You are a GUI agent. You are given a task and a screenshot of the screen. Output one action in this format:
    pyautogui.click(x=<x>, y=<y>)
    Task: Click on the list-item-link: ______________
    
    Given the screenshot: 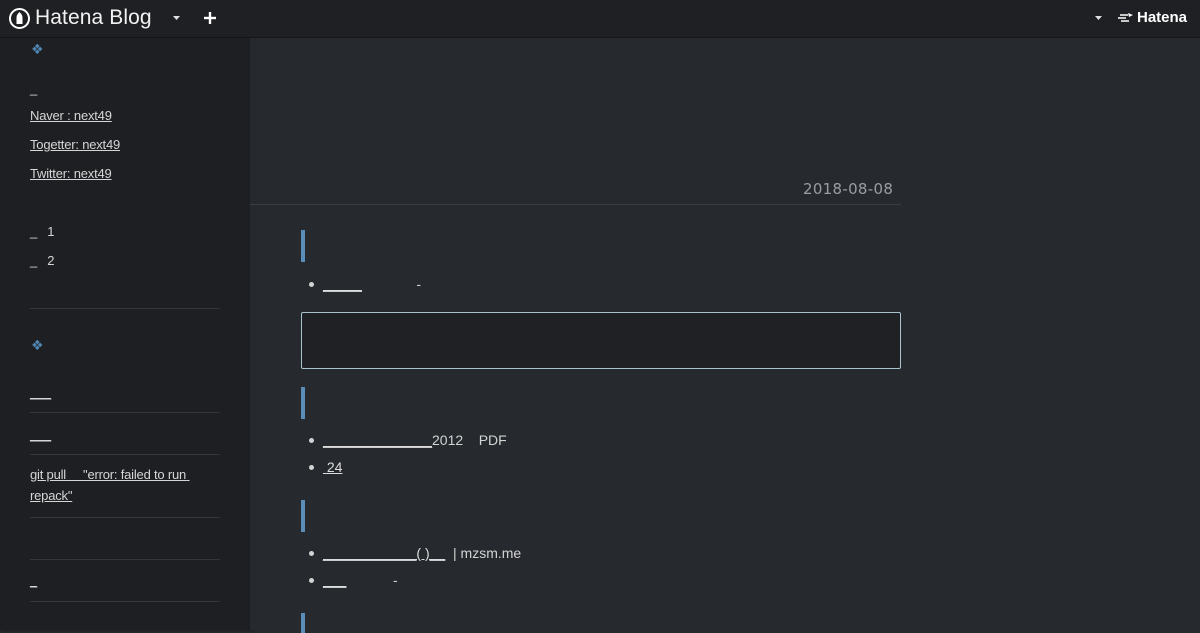 What is the action you would take?
    pyautogui.click(x=377, y=440)
    